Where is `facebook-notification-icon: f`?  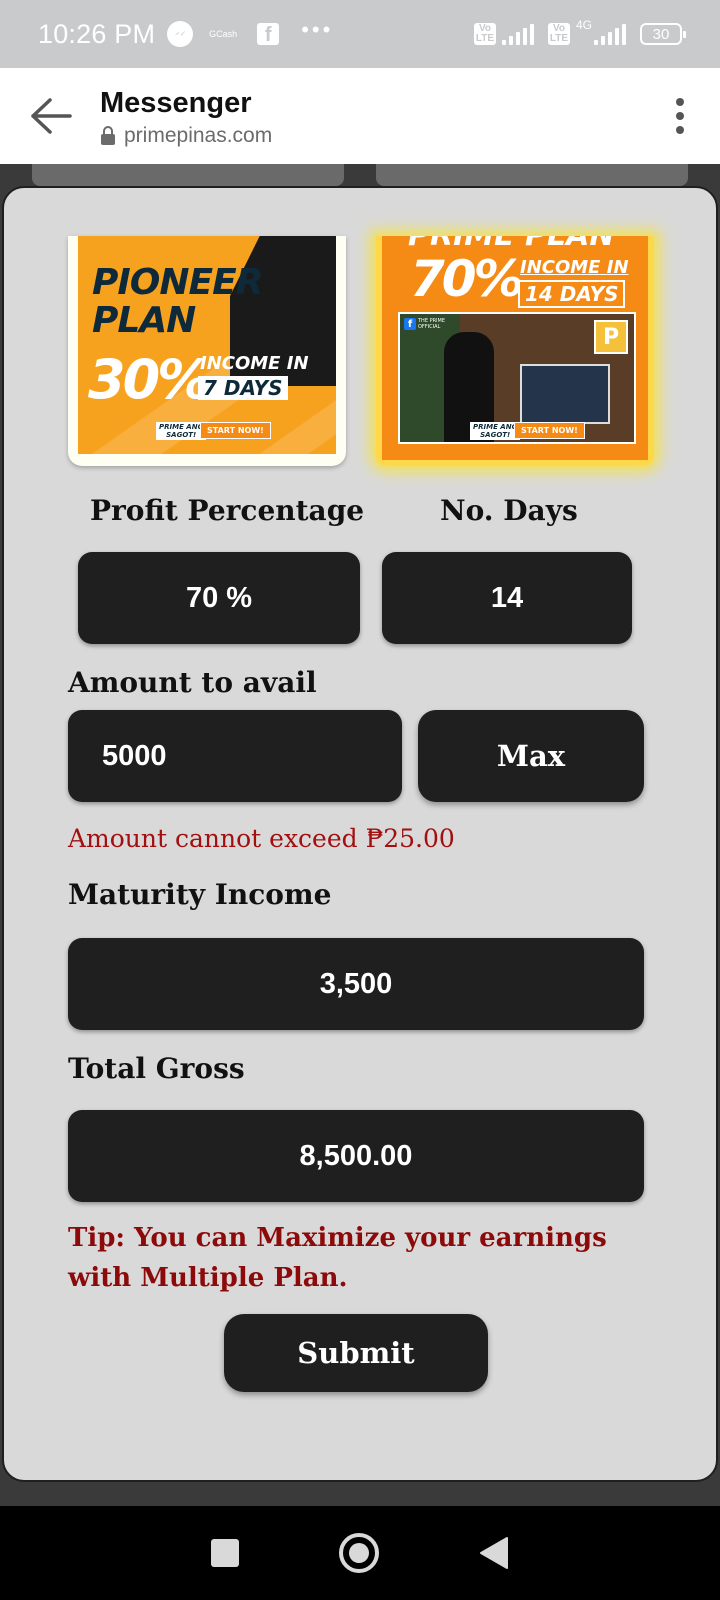 facebook-notification-icon: f is located at coordinates (268, 34).